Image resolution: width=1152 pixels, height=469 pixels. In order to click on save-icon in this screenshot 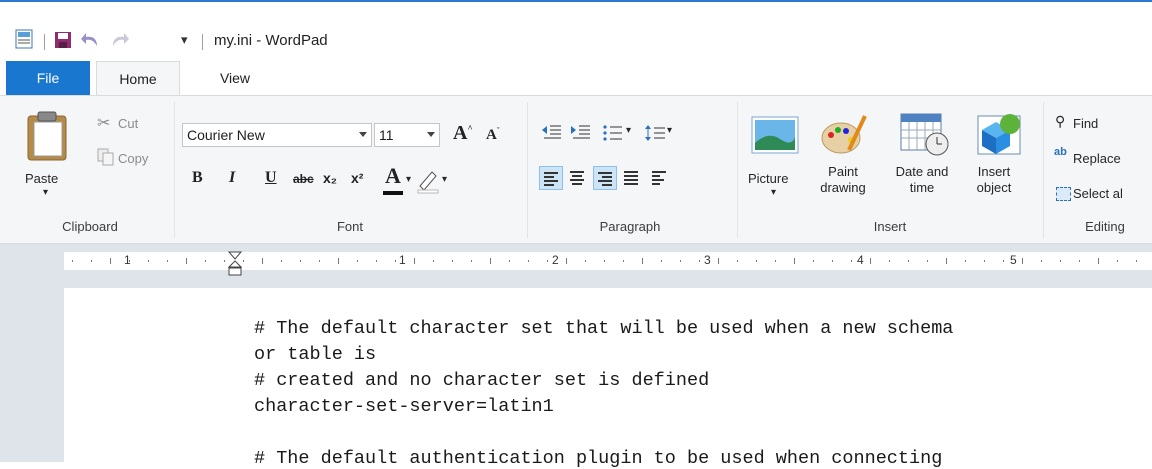, I will do `click(63, 40)`.